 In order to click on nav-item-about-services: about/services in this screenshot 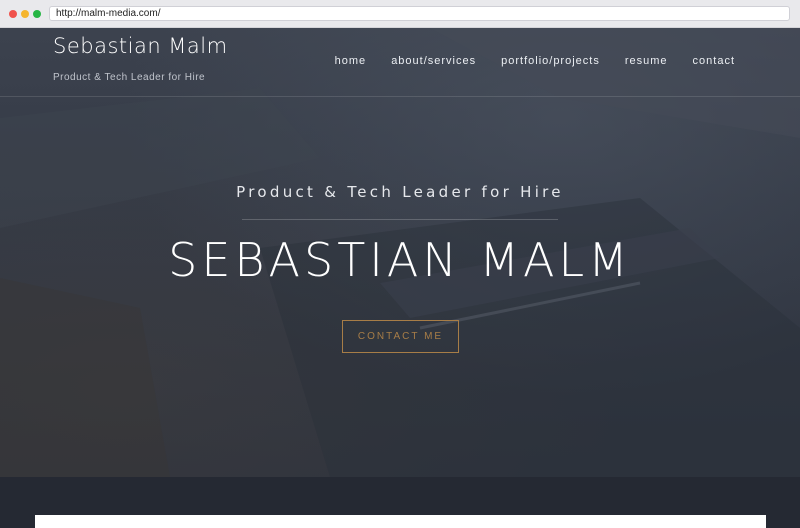, I will do `click(433, 61)`.